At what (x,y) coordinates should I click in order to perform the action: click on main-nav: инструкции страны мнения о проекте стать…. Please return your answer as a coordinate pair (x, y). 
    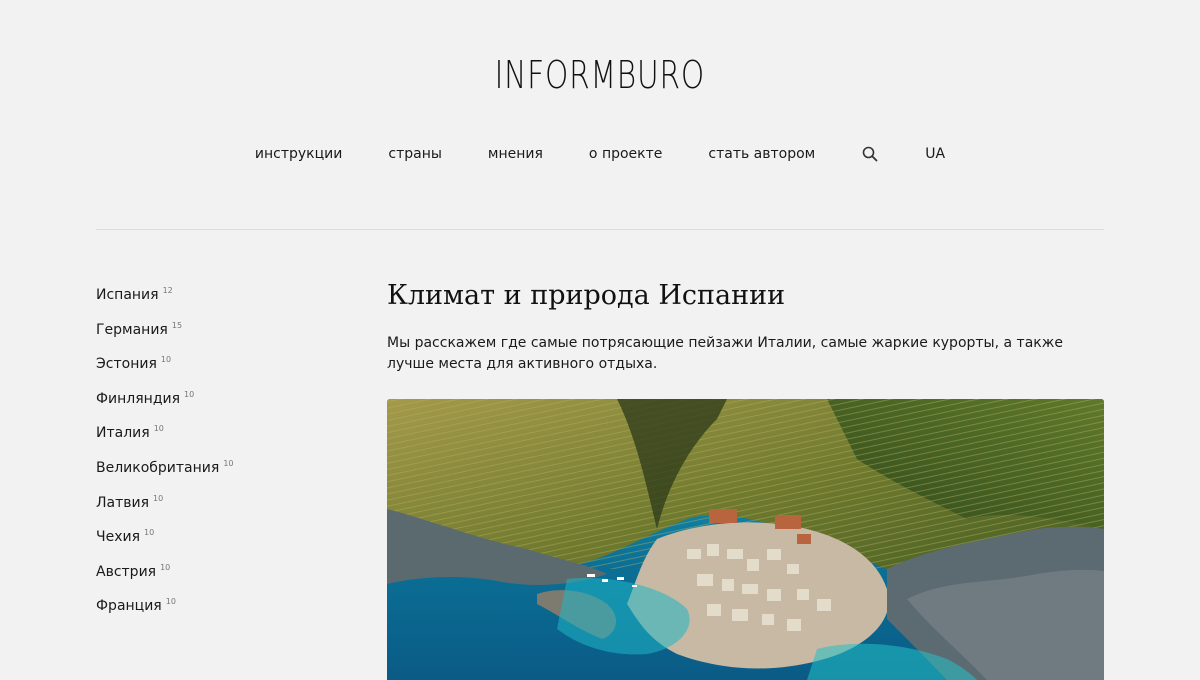
    Looking at the image, I should click on (600, 154).